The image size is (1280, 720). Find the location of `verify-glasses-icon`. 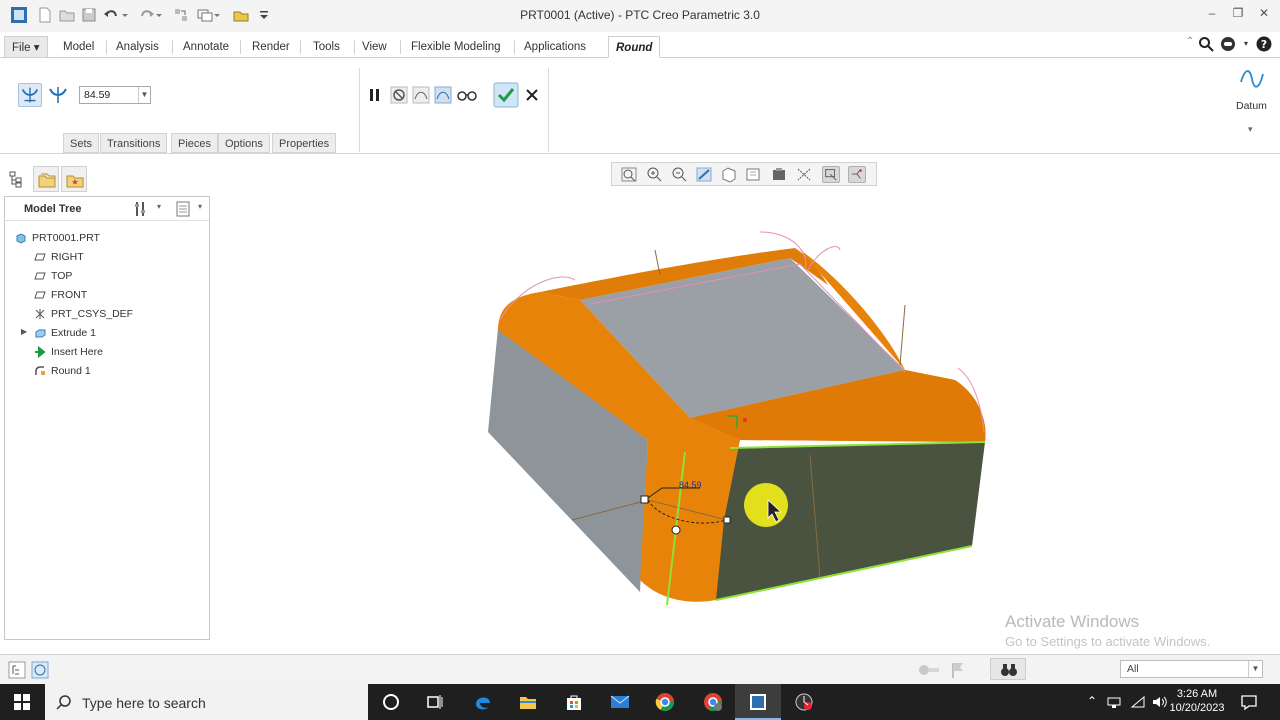

verify-glasses-icon is located at coordinates (467, 95).